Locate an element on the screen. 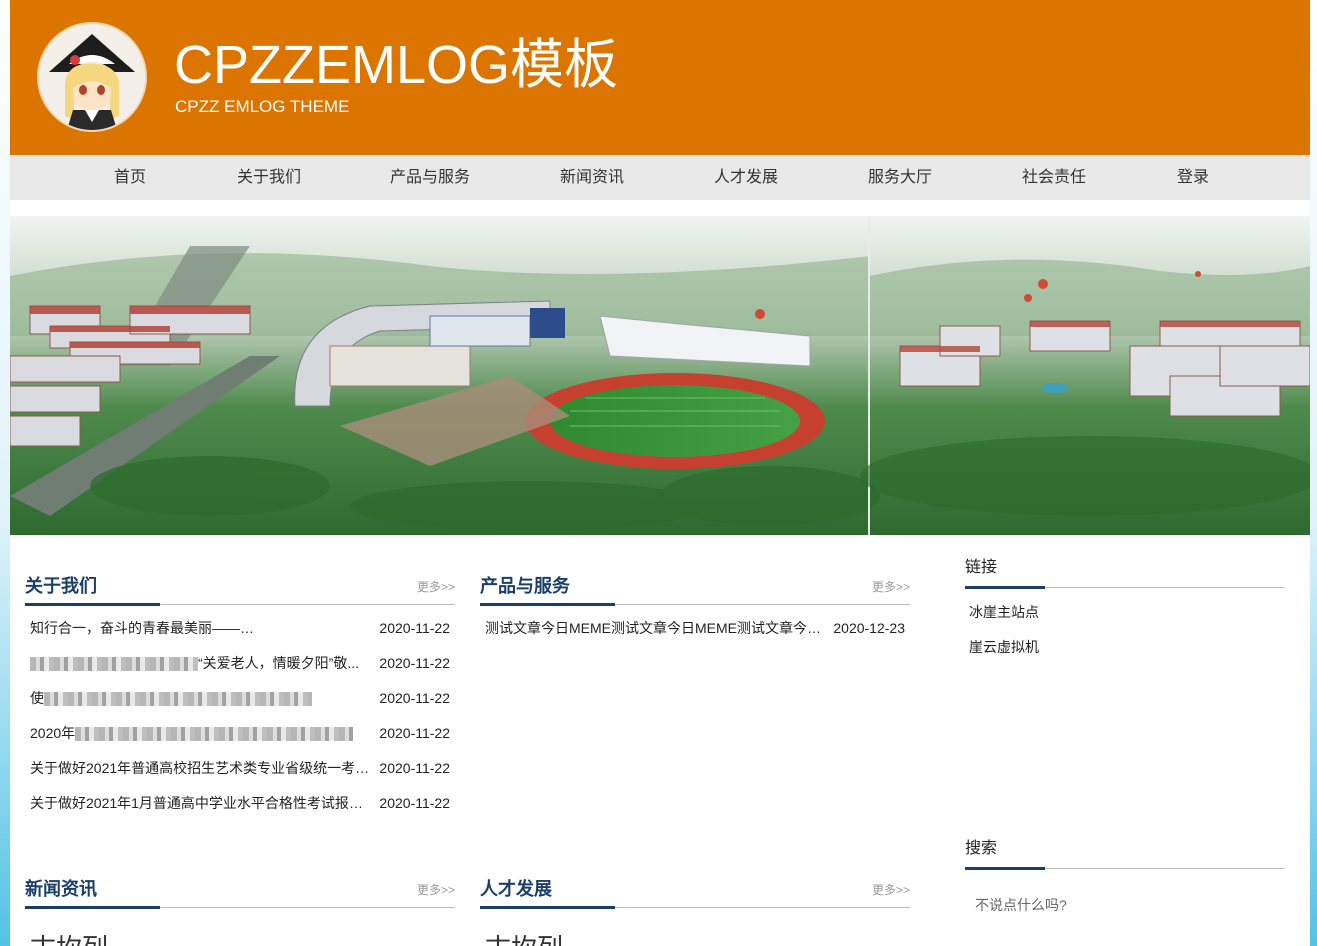 The width and height of the screenshot is (1317, 946). search-widget-title: 搜索 is located at coordinates (1005, 853).